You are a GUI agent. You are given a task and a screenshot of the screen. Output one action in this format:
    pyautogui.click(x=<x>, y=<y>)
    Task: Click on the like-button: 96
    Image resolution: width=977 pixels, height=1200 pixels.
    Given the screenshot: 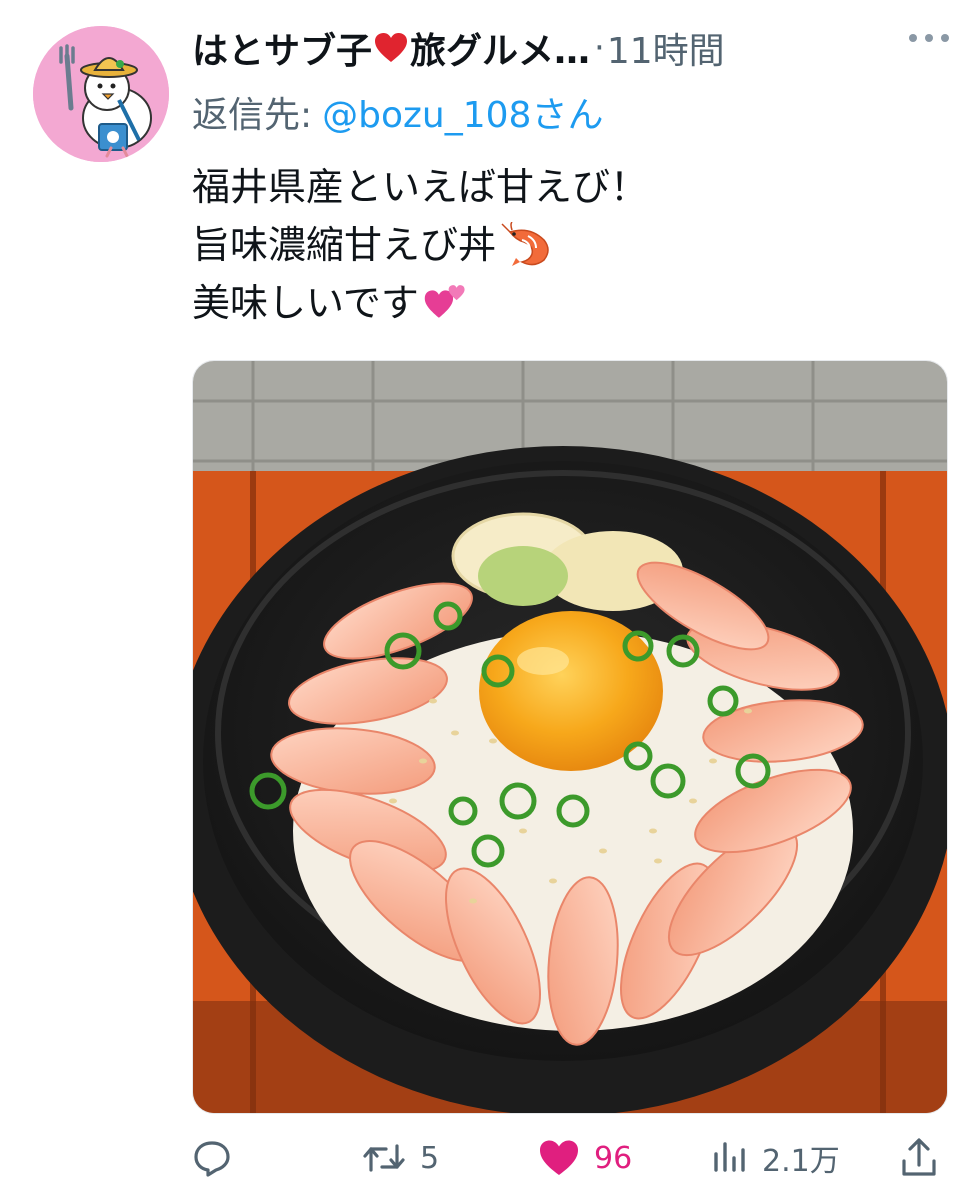 What is the action you would take?
    pyautogui.click(x=585, y=1158)
    